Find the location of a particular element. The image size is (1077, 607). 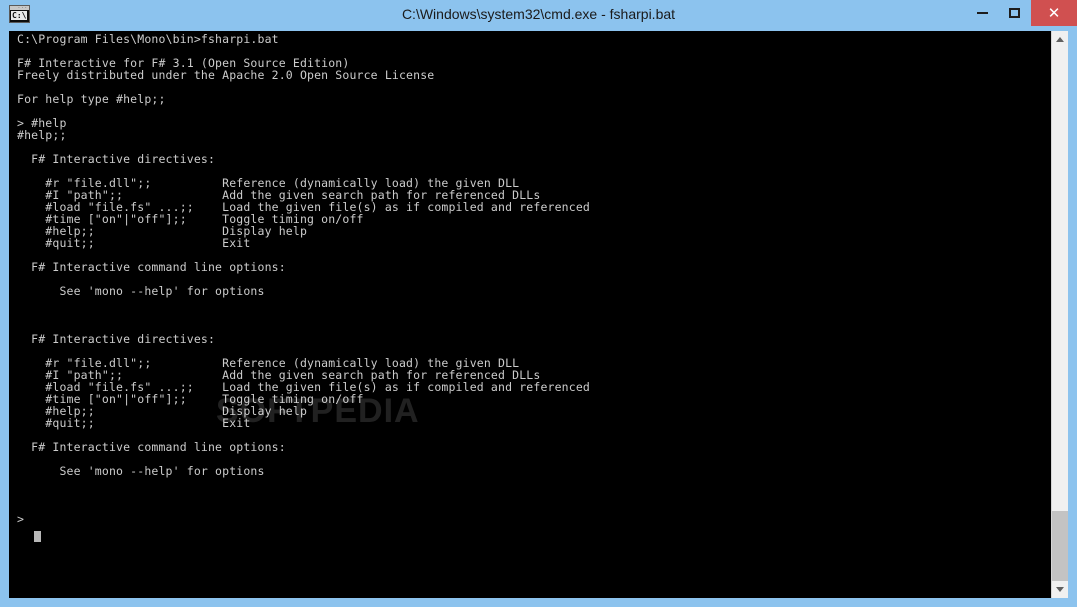

maximize-icon is located at coordinates (1014, 13).